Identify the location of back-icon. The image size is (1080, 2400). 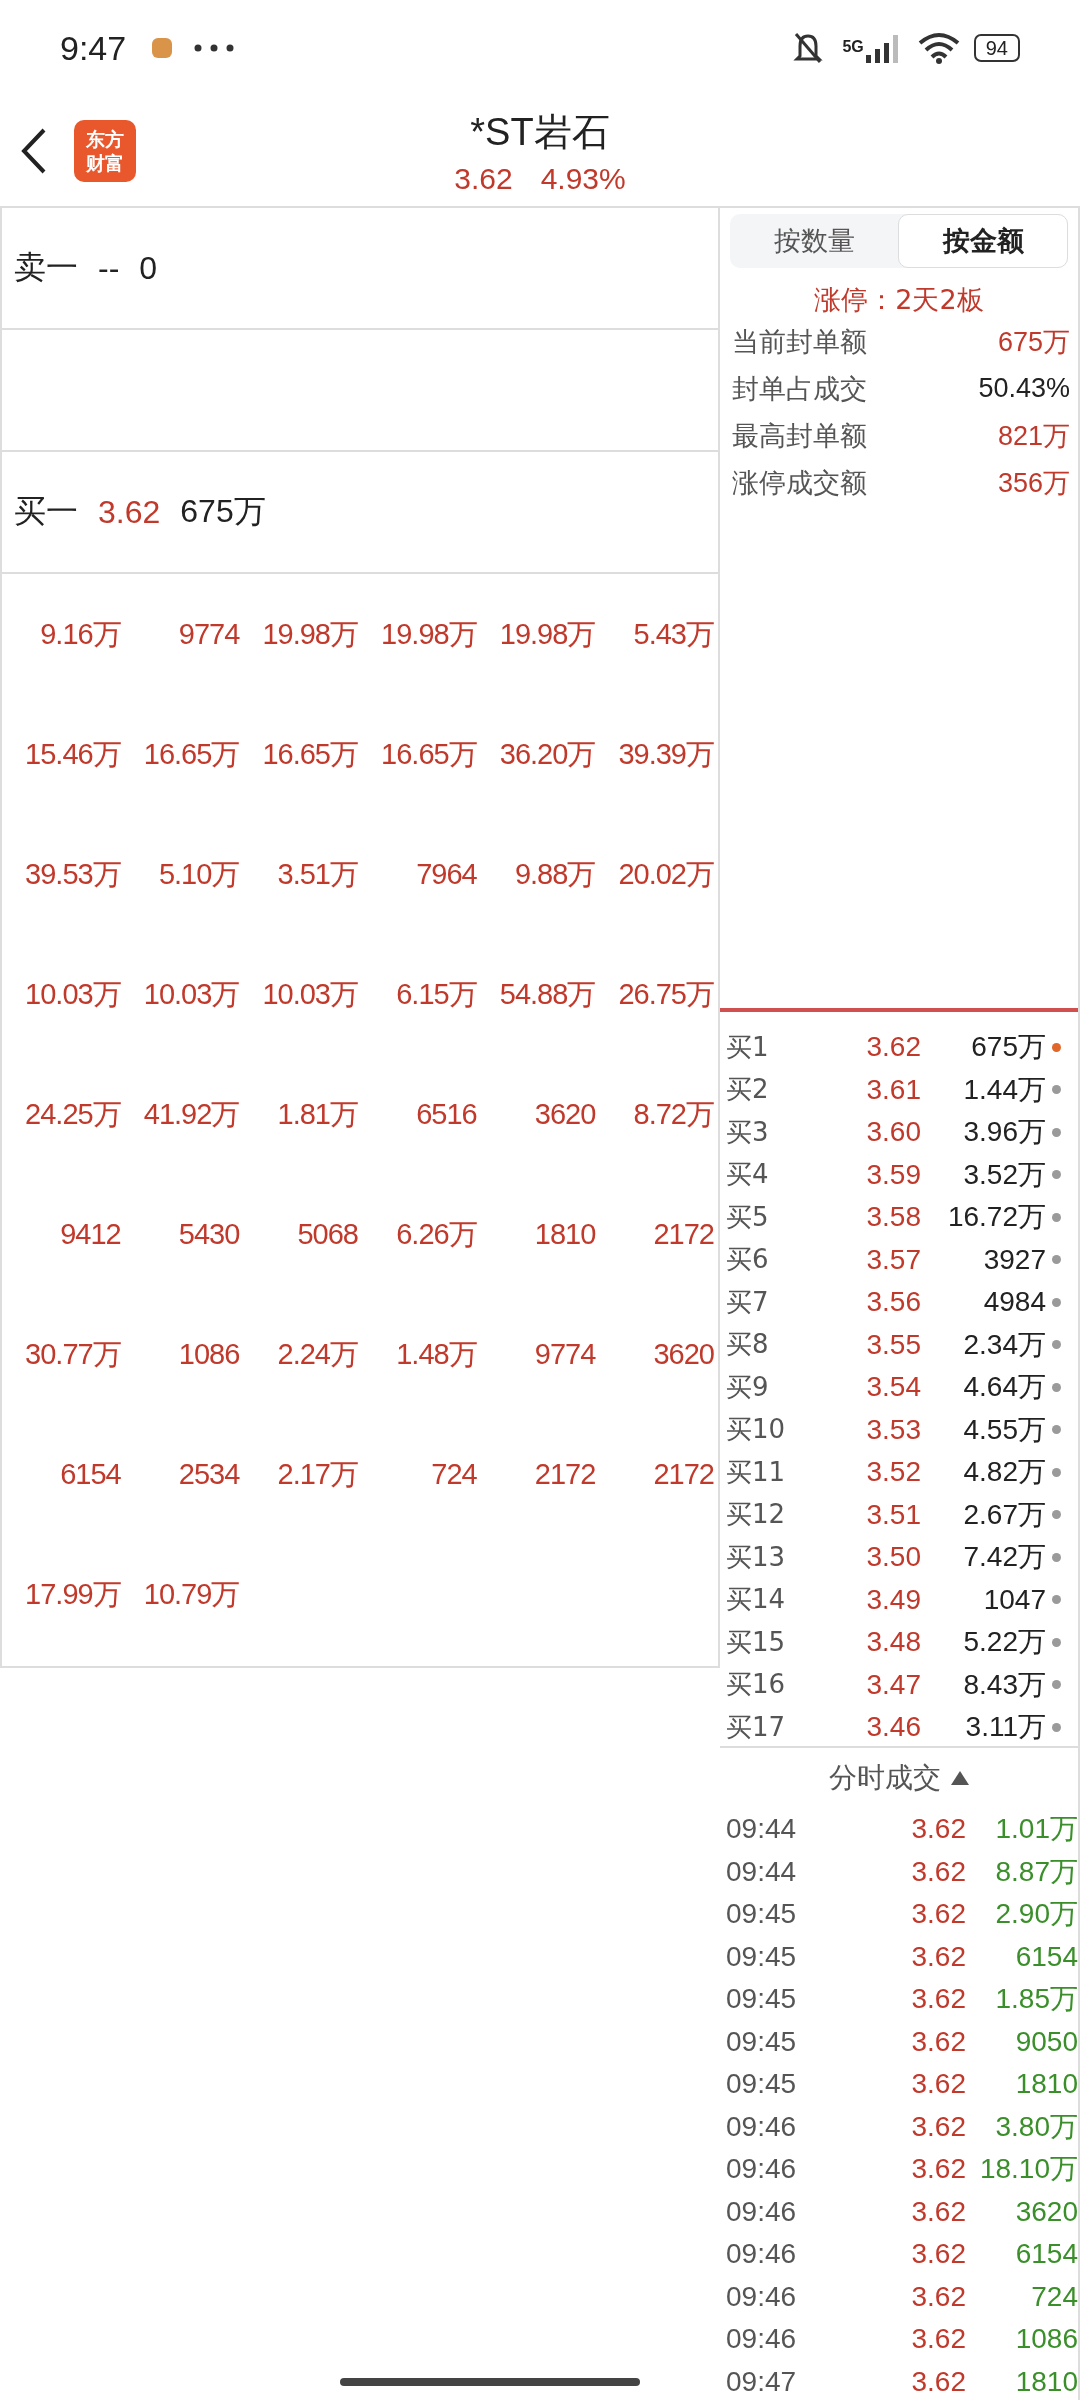
(34, 151).